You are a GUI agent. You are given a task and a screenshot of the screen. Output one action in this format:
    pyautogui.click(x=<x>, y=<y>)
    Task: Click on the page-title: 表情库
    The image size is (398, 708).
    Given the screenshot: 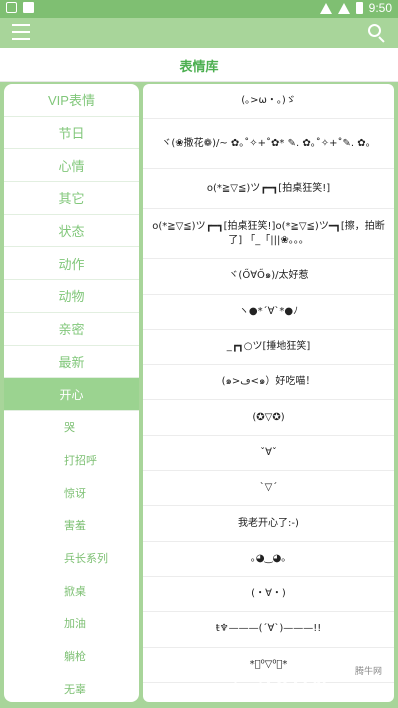 What is the action you would take?
    pyautogui.click(x=199, y=66)
    